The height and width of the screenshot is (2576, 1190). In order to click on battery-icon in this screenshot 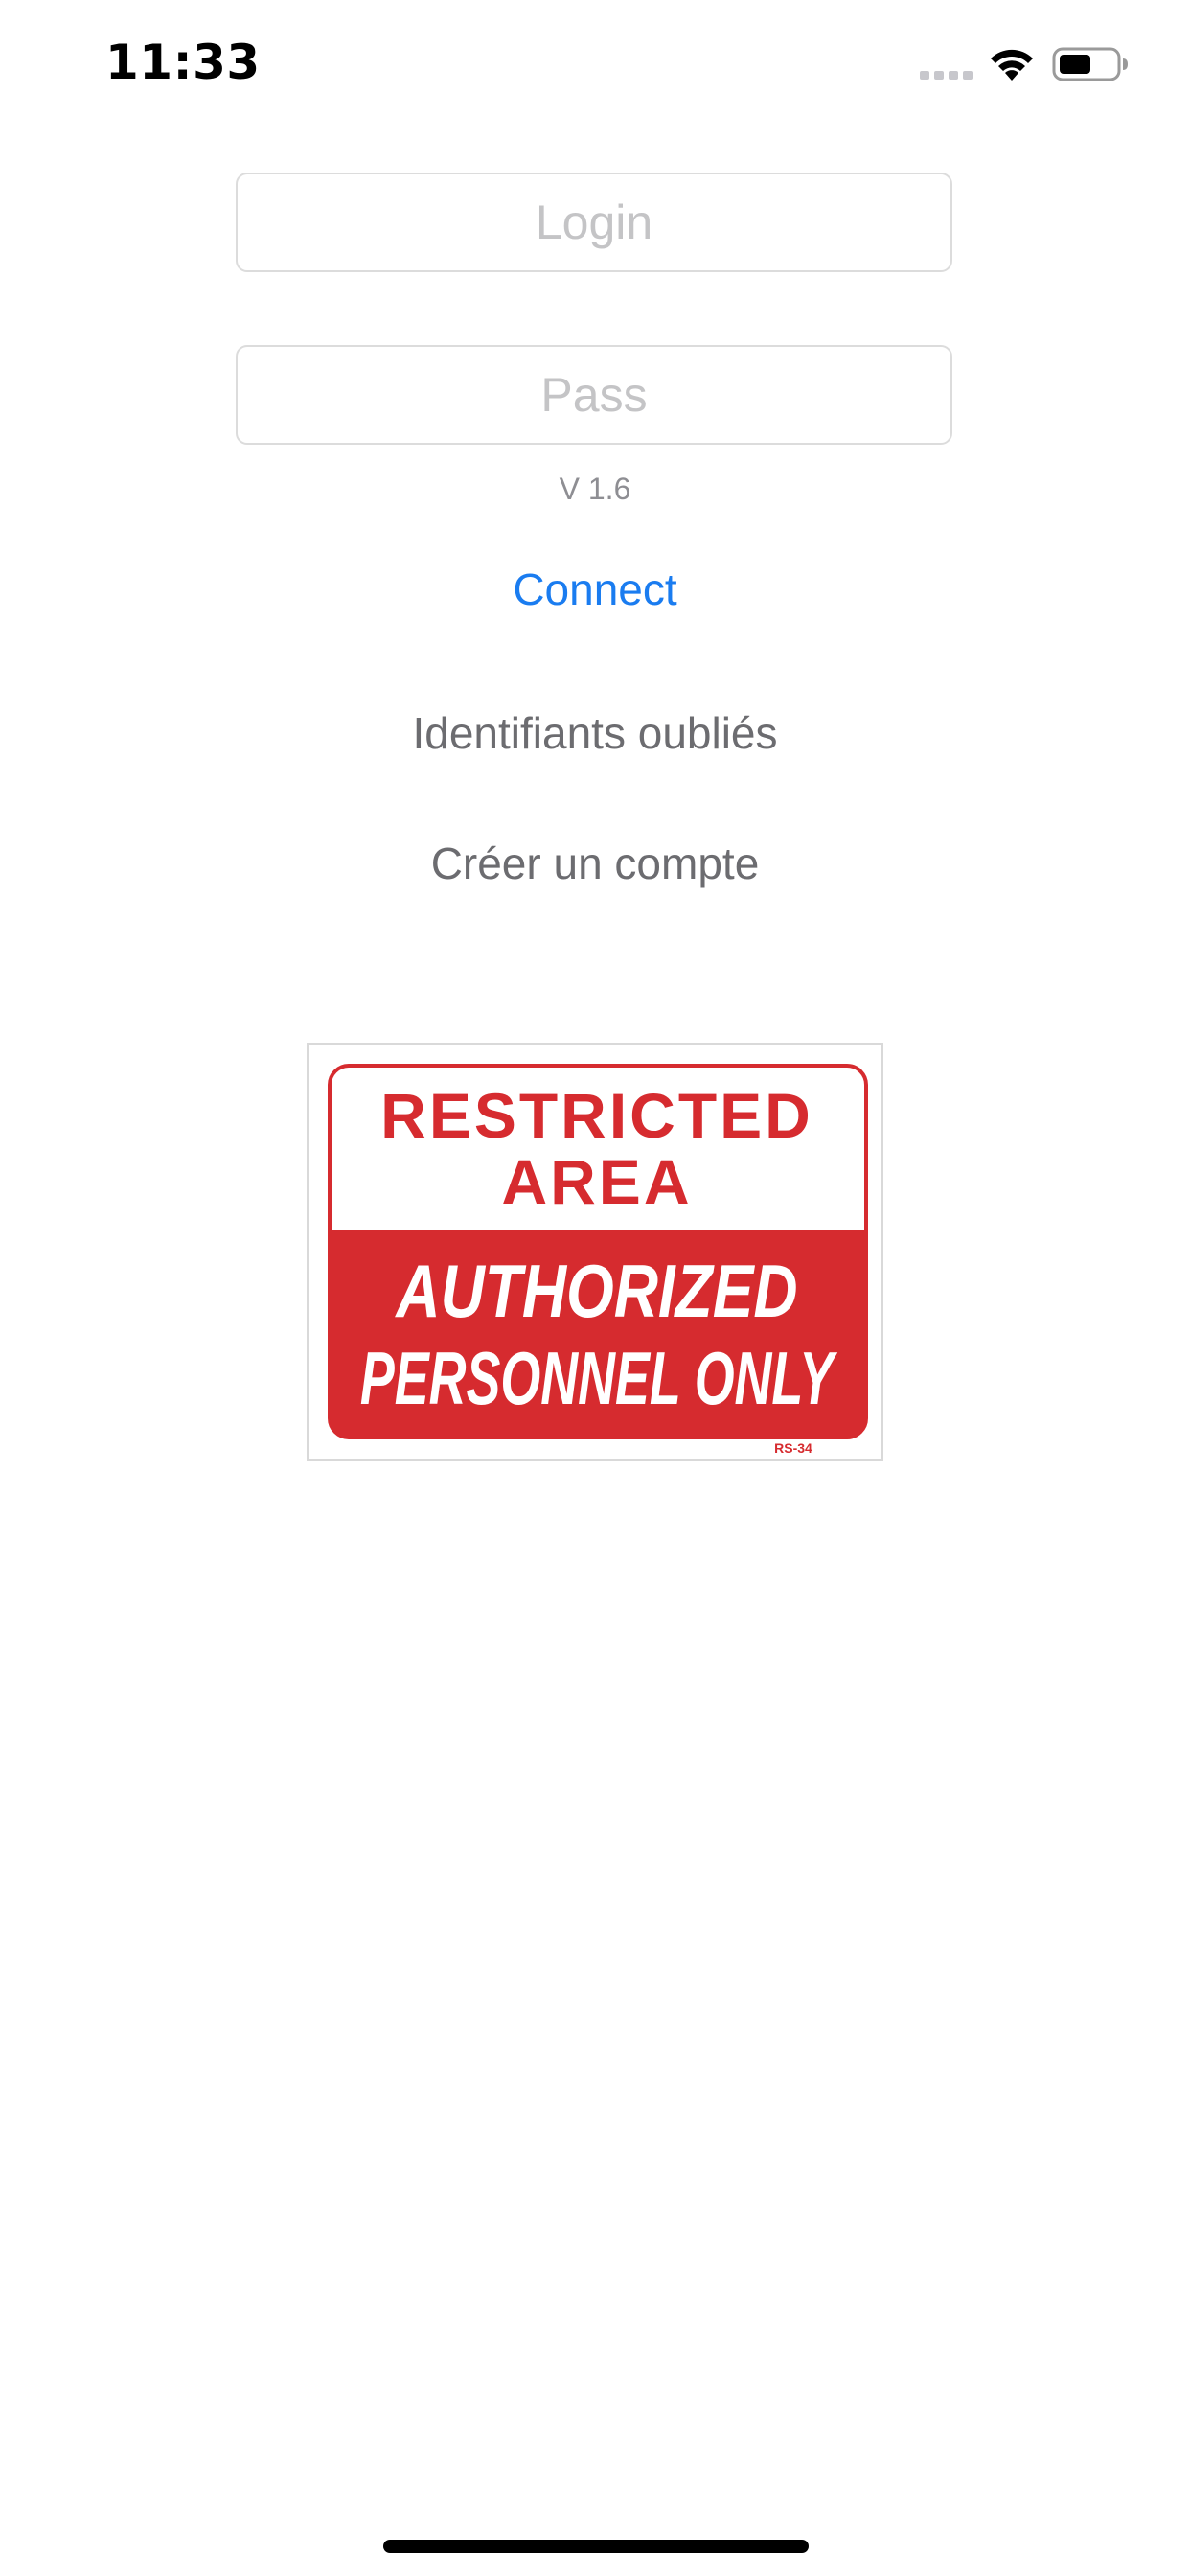, I will do `click(1090, 64)`.